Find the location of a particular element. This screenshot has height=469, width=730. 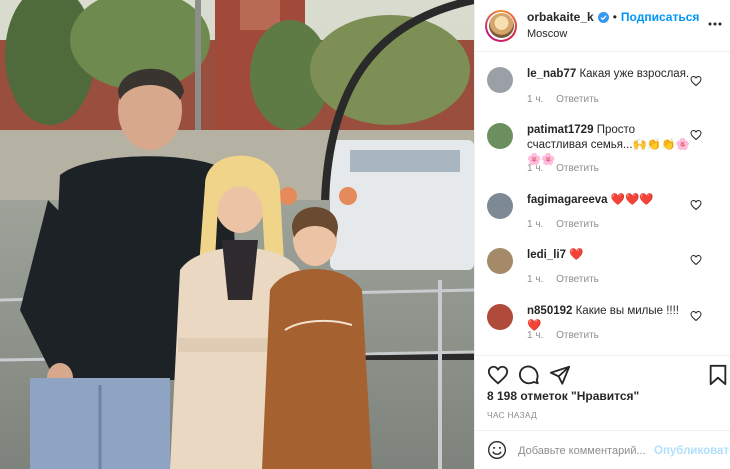

comment-text-block: ledi_li7 ❤️ is located at coordinates (609, 255).